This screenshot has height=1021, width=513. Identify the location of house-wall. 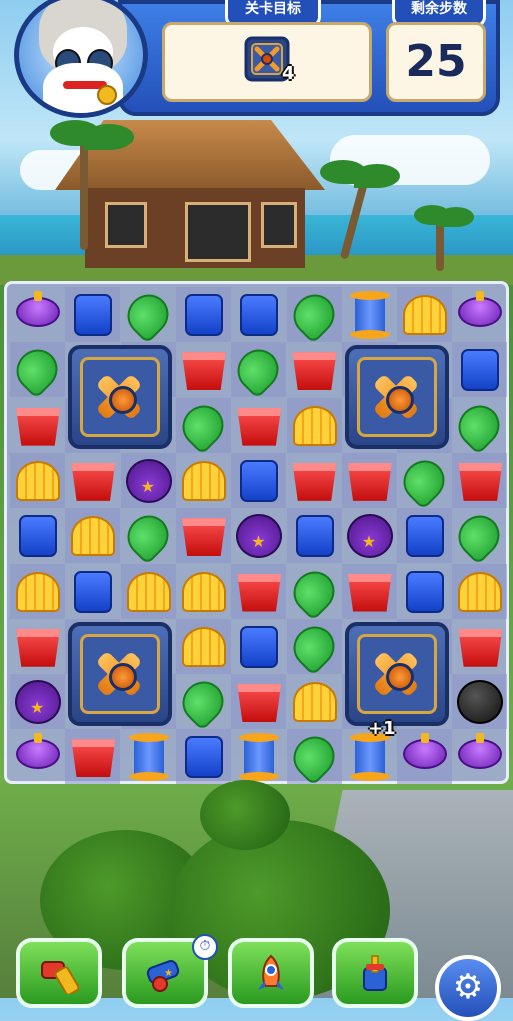
(195, 228).